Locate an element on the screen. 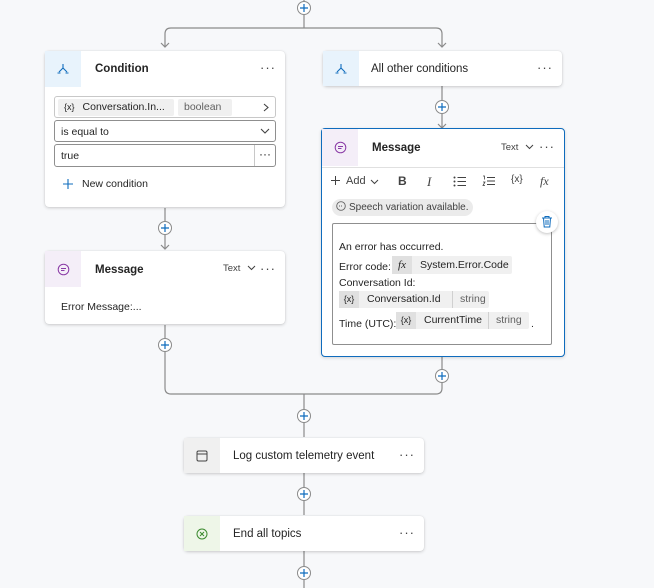  condition-more-button: ··· is located at coordinates (268, 67).